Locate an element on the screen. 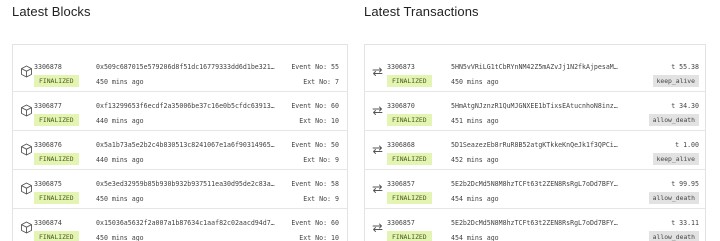 This screenshot has width=720, height=241. transaction-block-number: 3306868 is located at coordinates (401, 145).